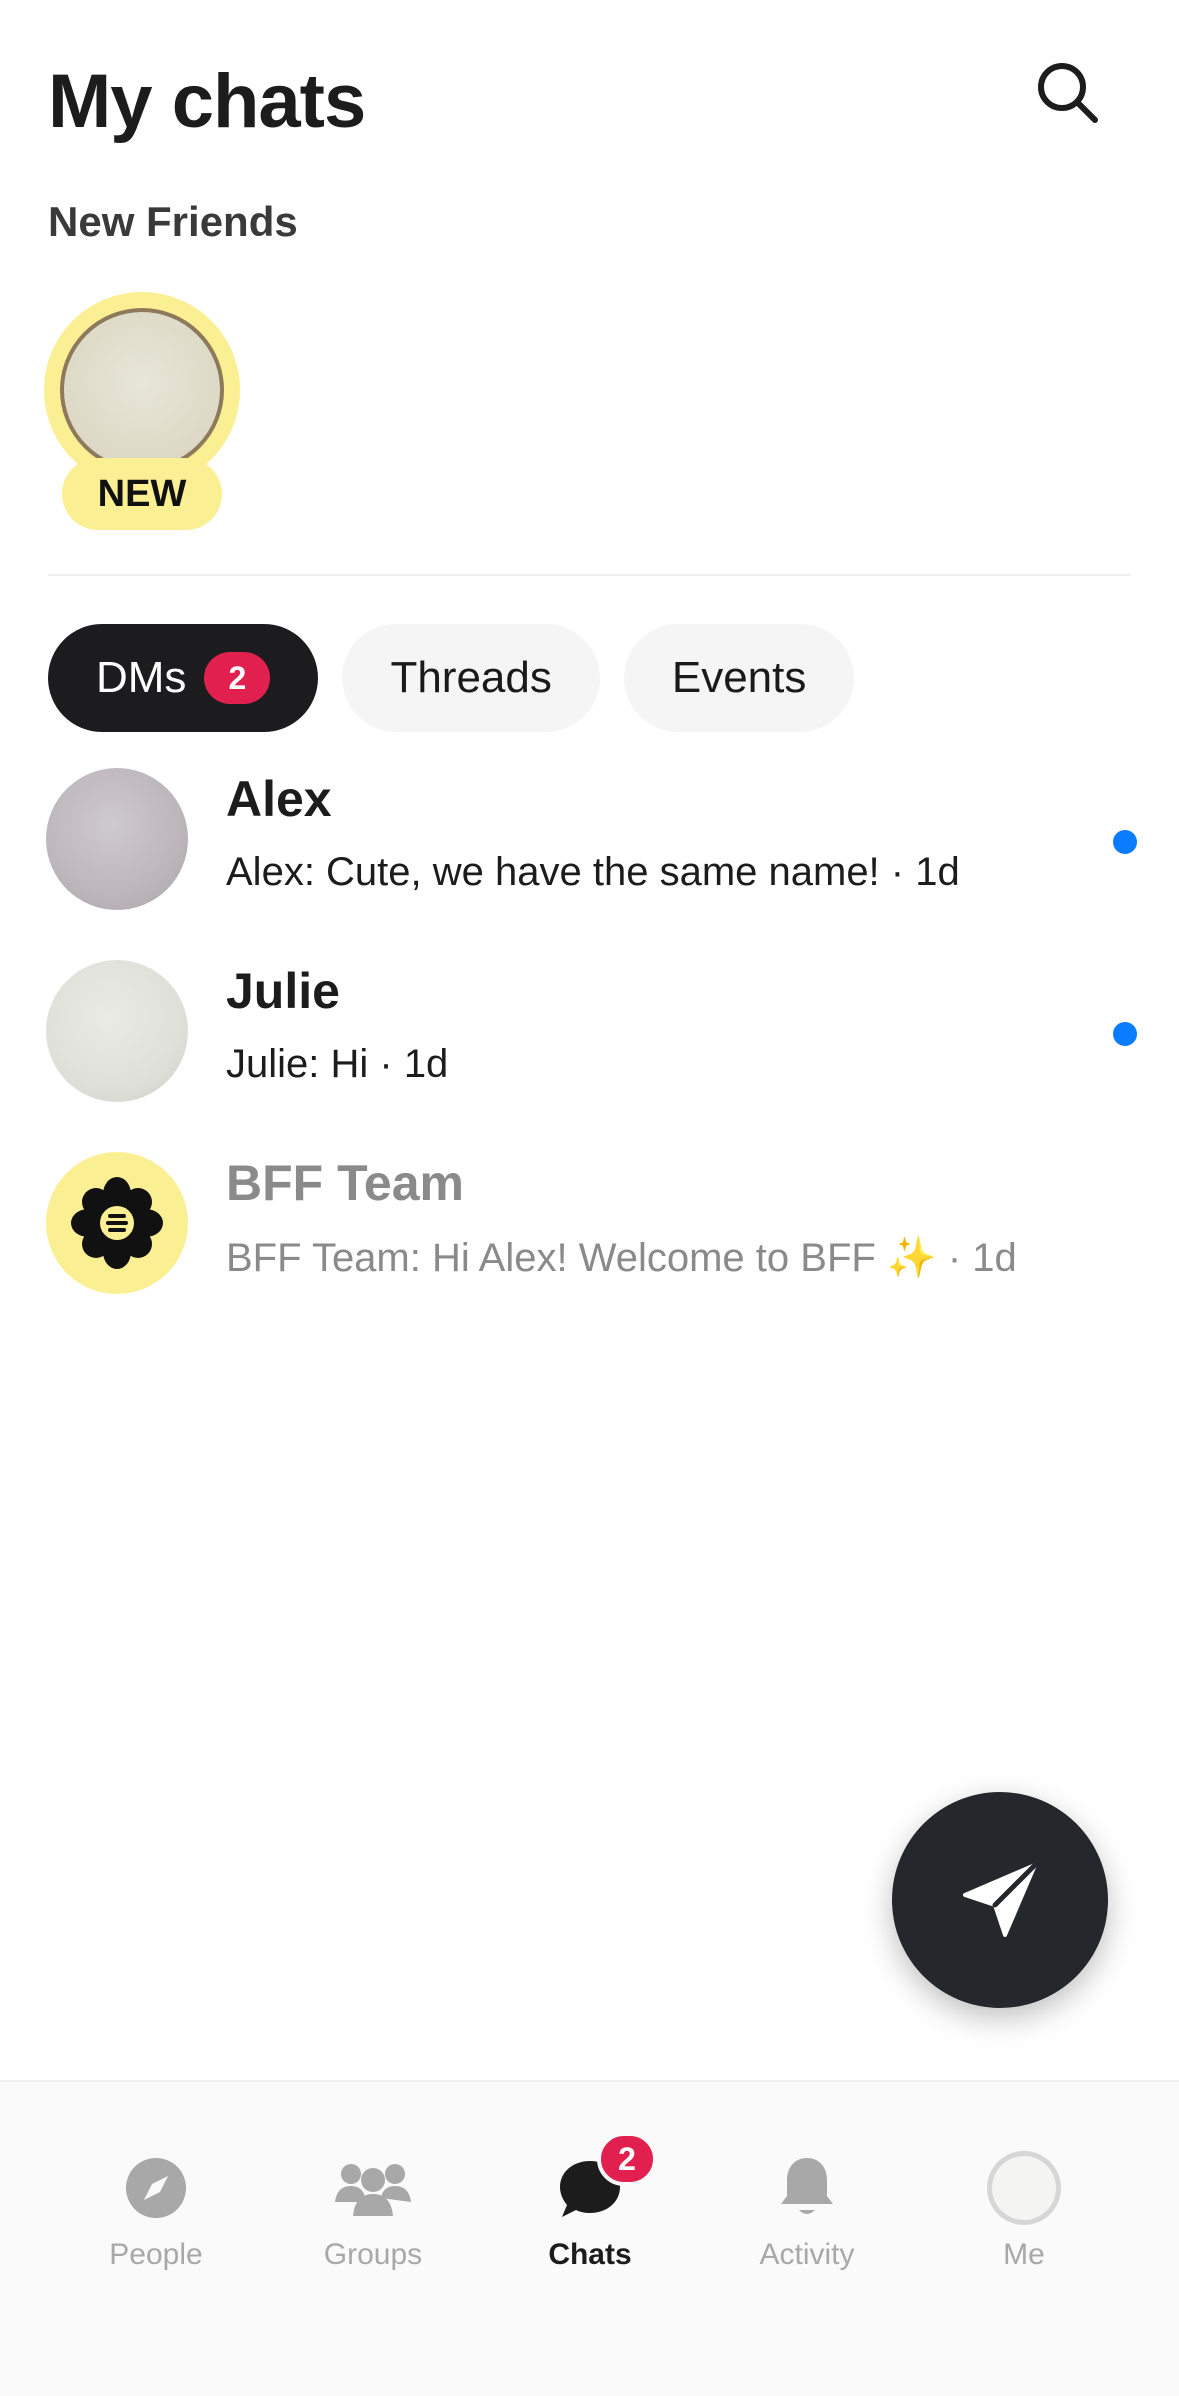 The width and height of the screenshot is (1179, 2396). What do you see at coordinates (1024, 2254) in the screenshot?
I see `nav-label: Me` at bounding box center [1024, 2254].